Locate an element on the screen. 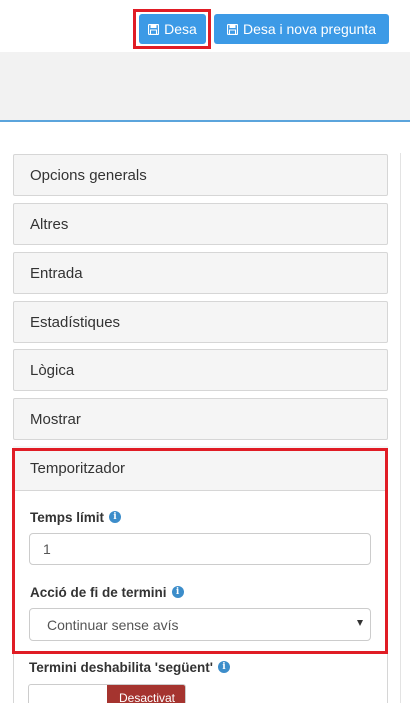 This screenshot has width=410, height=703. time-limit-label-text: Temps límit is located at coordinates (67, 517).